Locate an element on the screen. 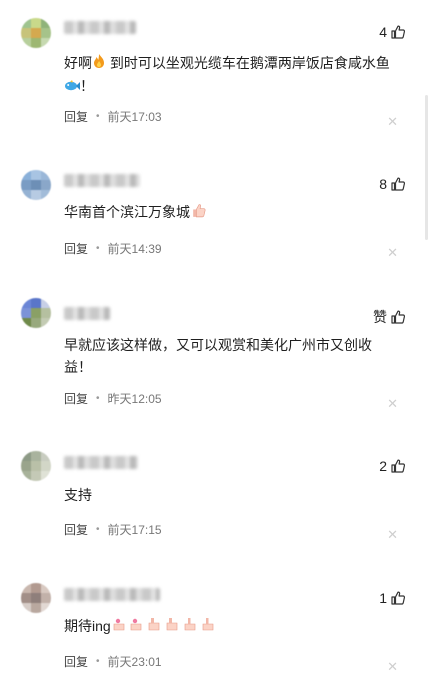 This screenshot has width=428, height=678. comment-text: 期待ing is located at coordinates (229, 627).